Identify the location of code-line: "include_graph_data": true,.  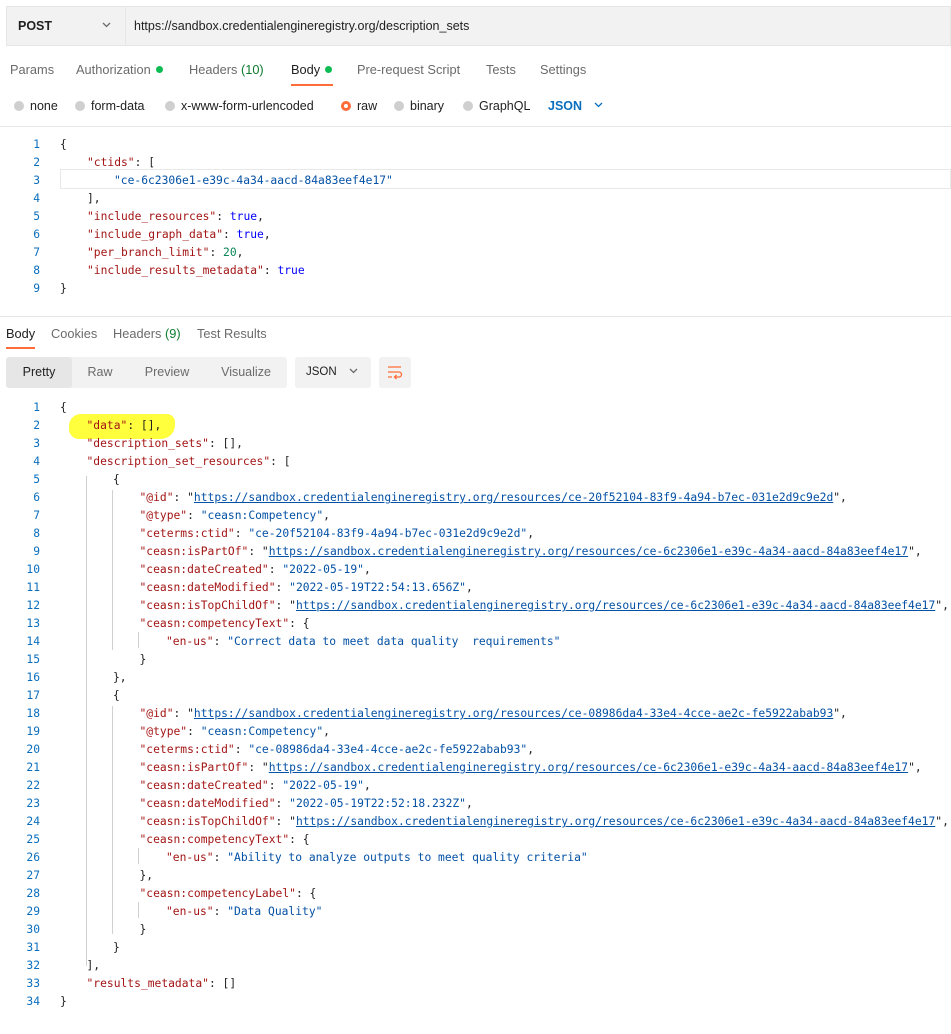
(179, 235).